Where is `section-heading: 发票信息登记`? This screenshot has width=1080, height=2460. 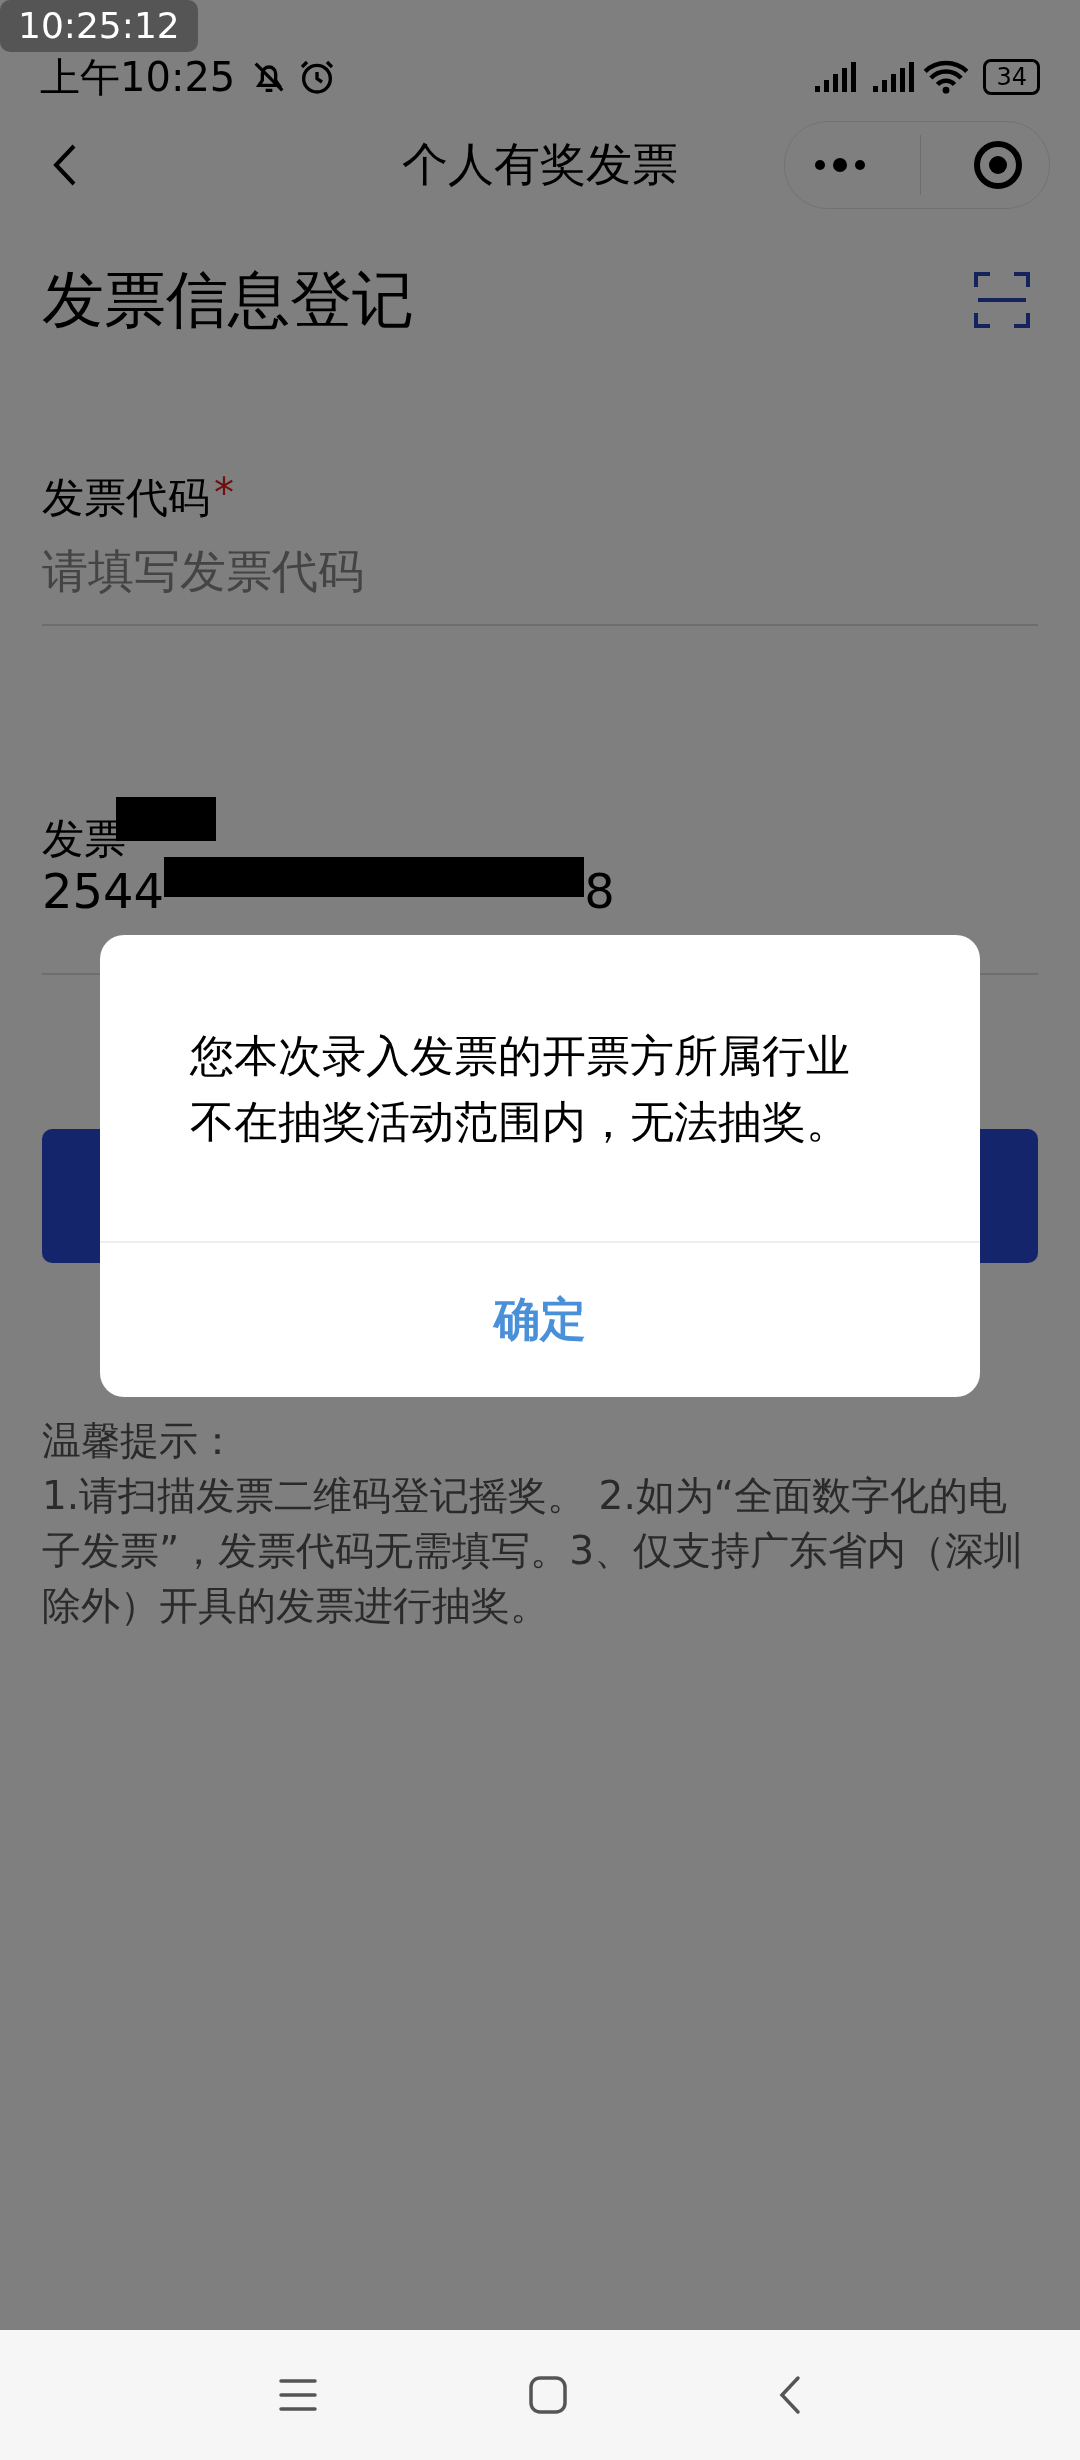 section-heading: 发票信息登记 is located at coordinates (228, 300).